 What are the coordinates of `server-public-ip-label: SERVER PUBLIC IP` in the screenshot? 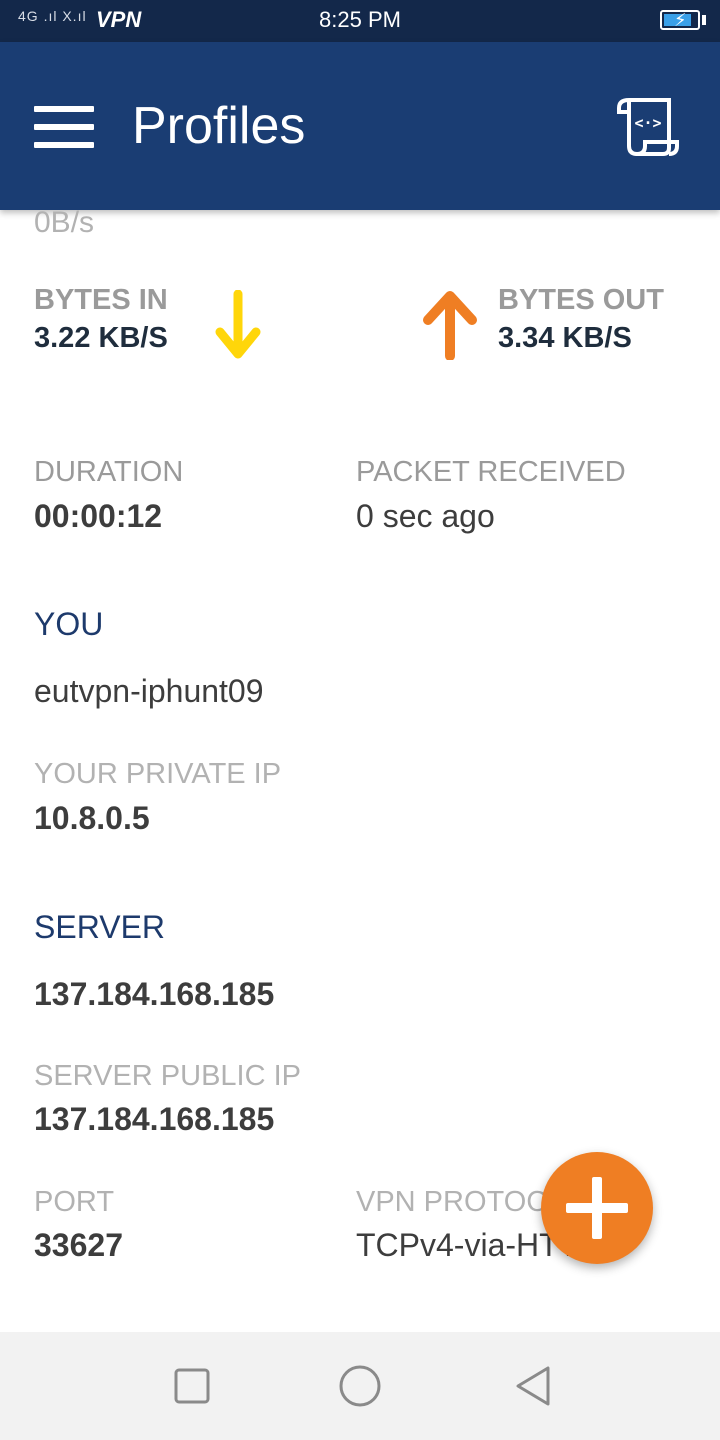 It's located at (168, 1076).